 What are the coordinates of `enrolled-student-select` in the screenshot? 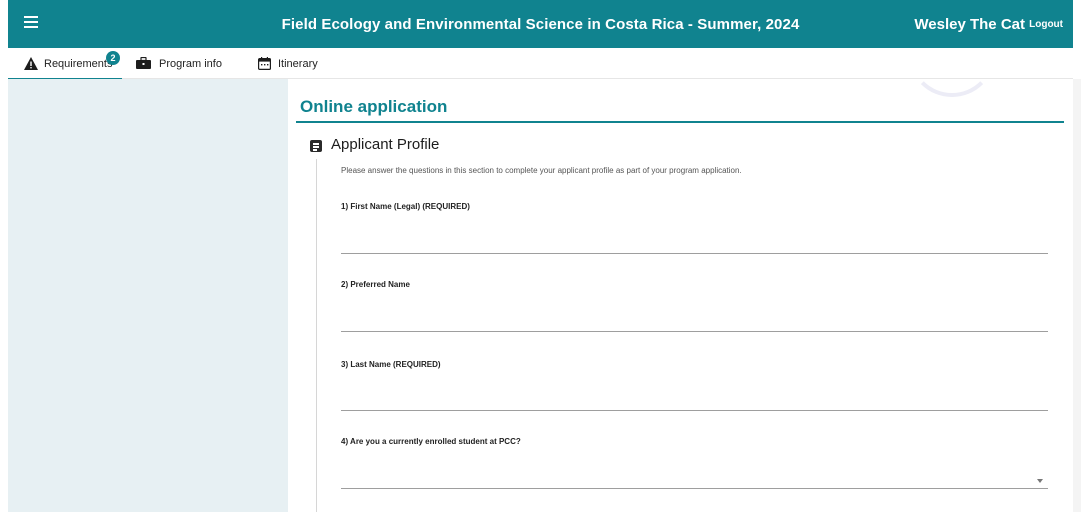 It's located at (694, 476).